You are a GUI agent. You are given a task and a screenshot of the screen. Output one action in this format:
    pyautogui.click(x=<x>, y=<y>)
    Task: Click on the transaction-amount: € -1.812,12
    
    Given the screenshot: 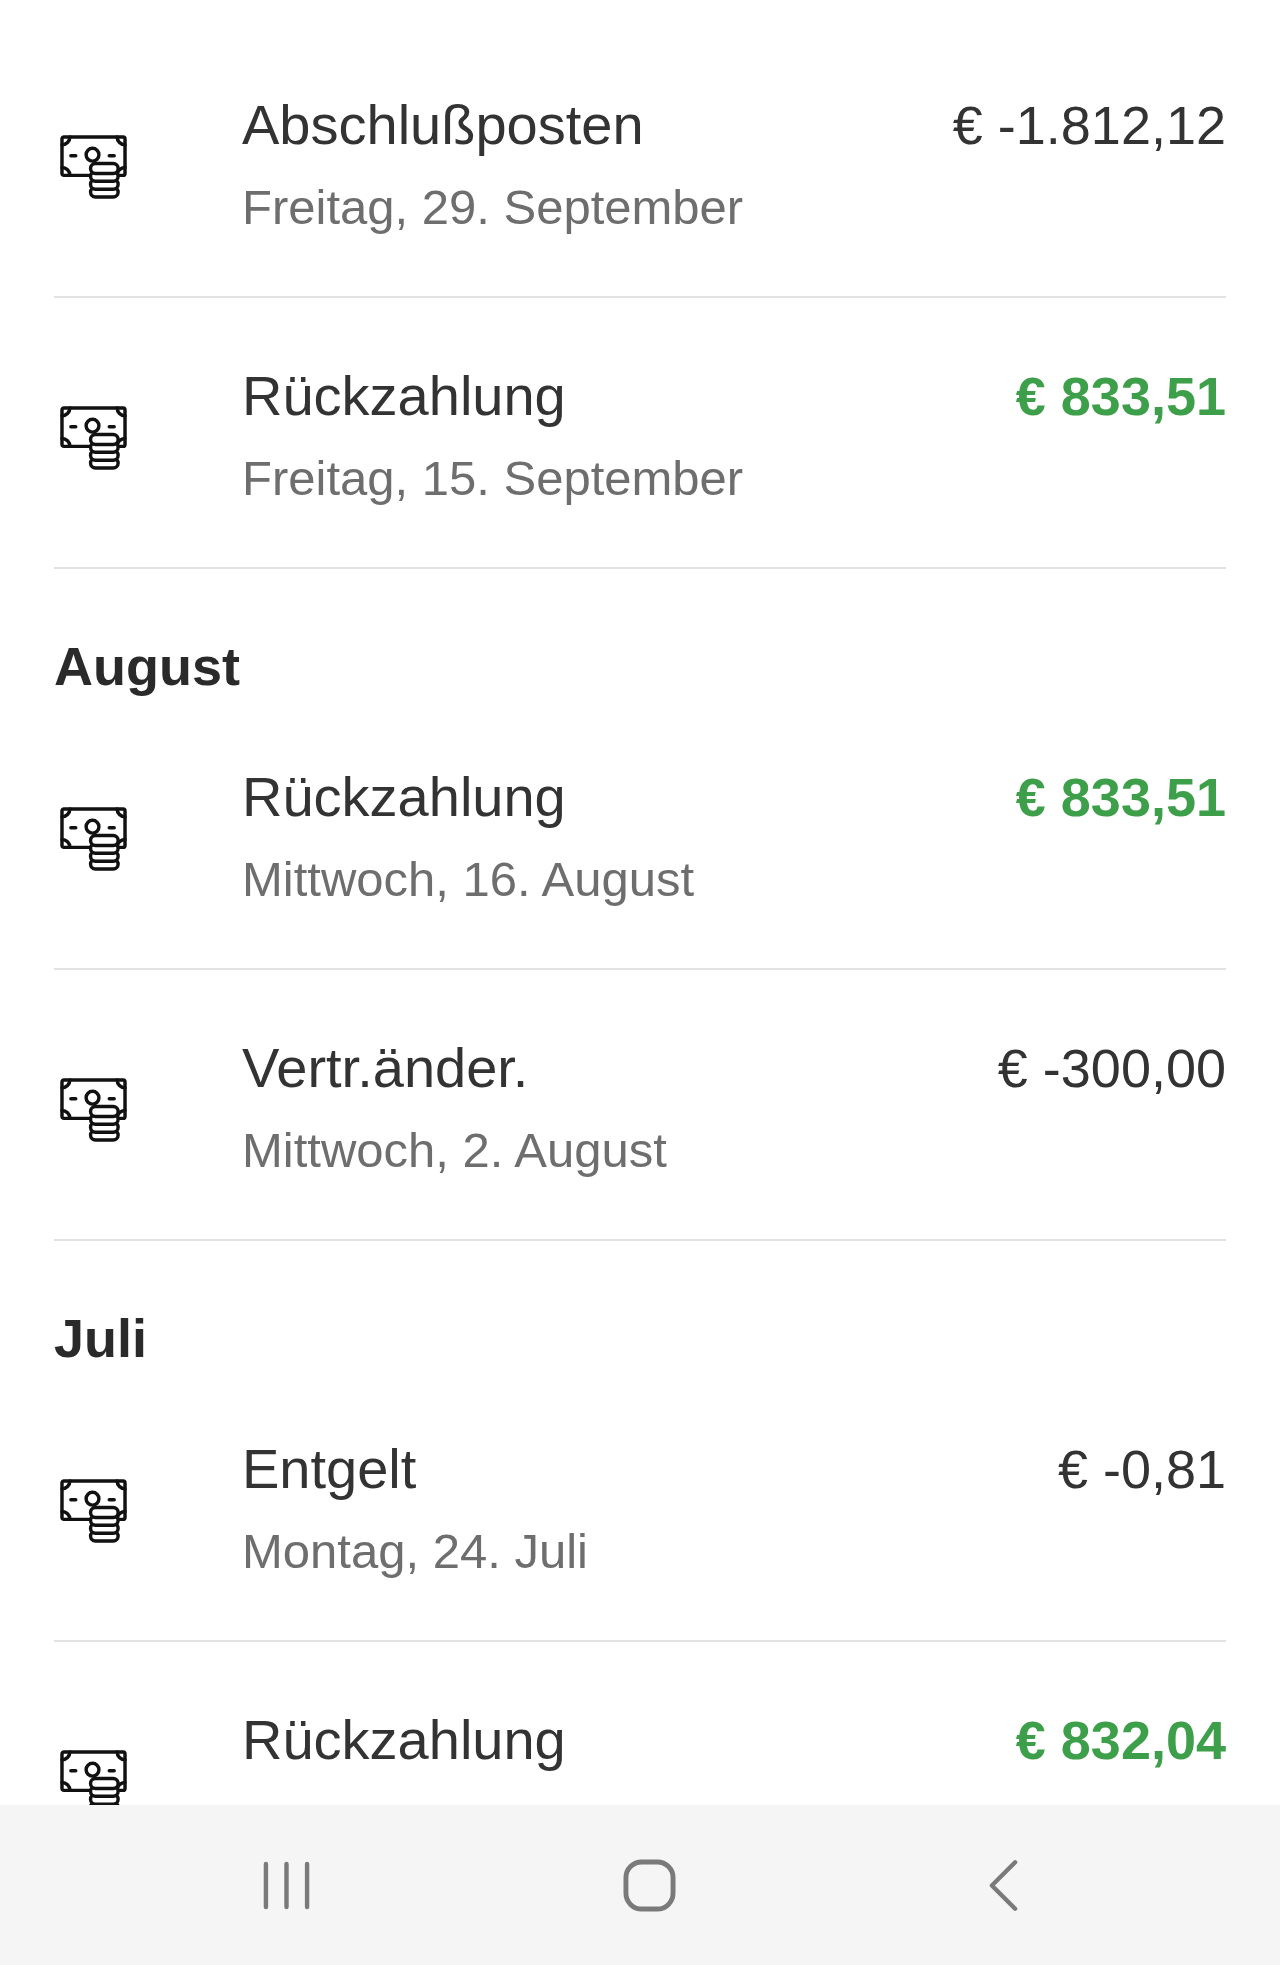 What is the action you would take?
    pyautogui.click(x=1089, y=125)
    